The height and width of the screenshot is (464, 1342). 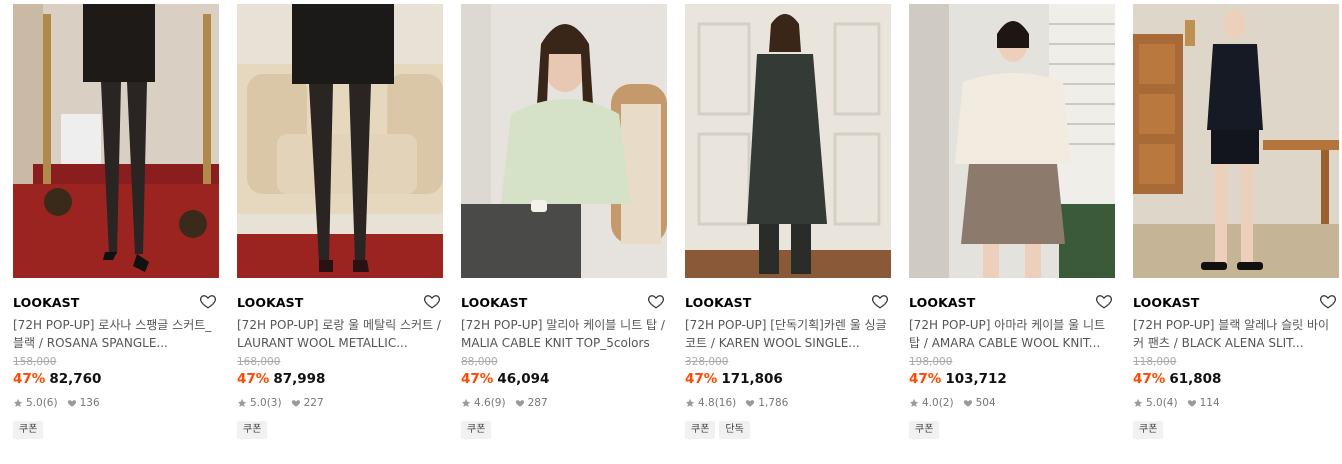 I want to click on like-count: 136, so click(x=89, y=403).